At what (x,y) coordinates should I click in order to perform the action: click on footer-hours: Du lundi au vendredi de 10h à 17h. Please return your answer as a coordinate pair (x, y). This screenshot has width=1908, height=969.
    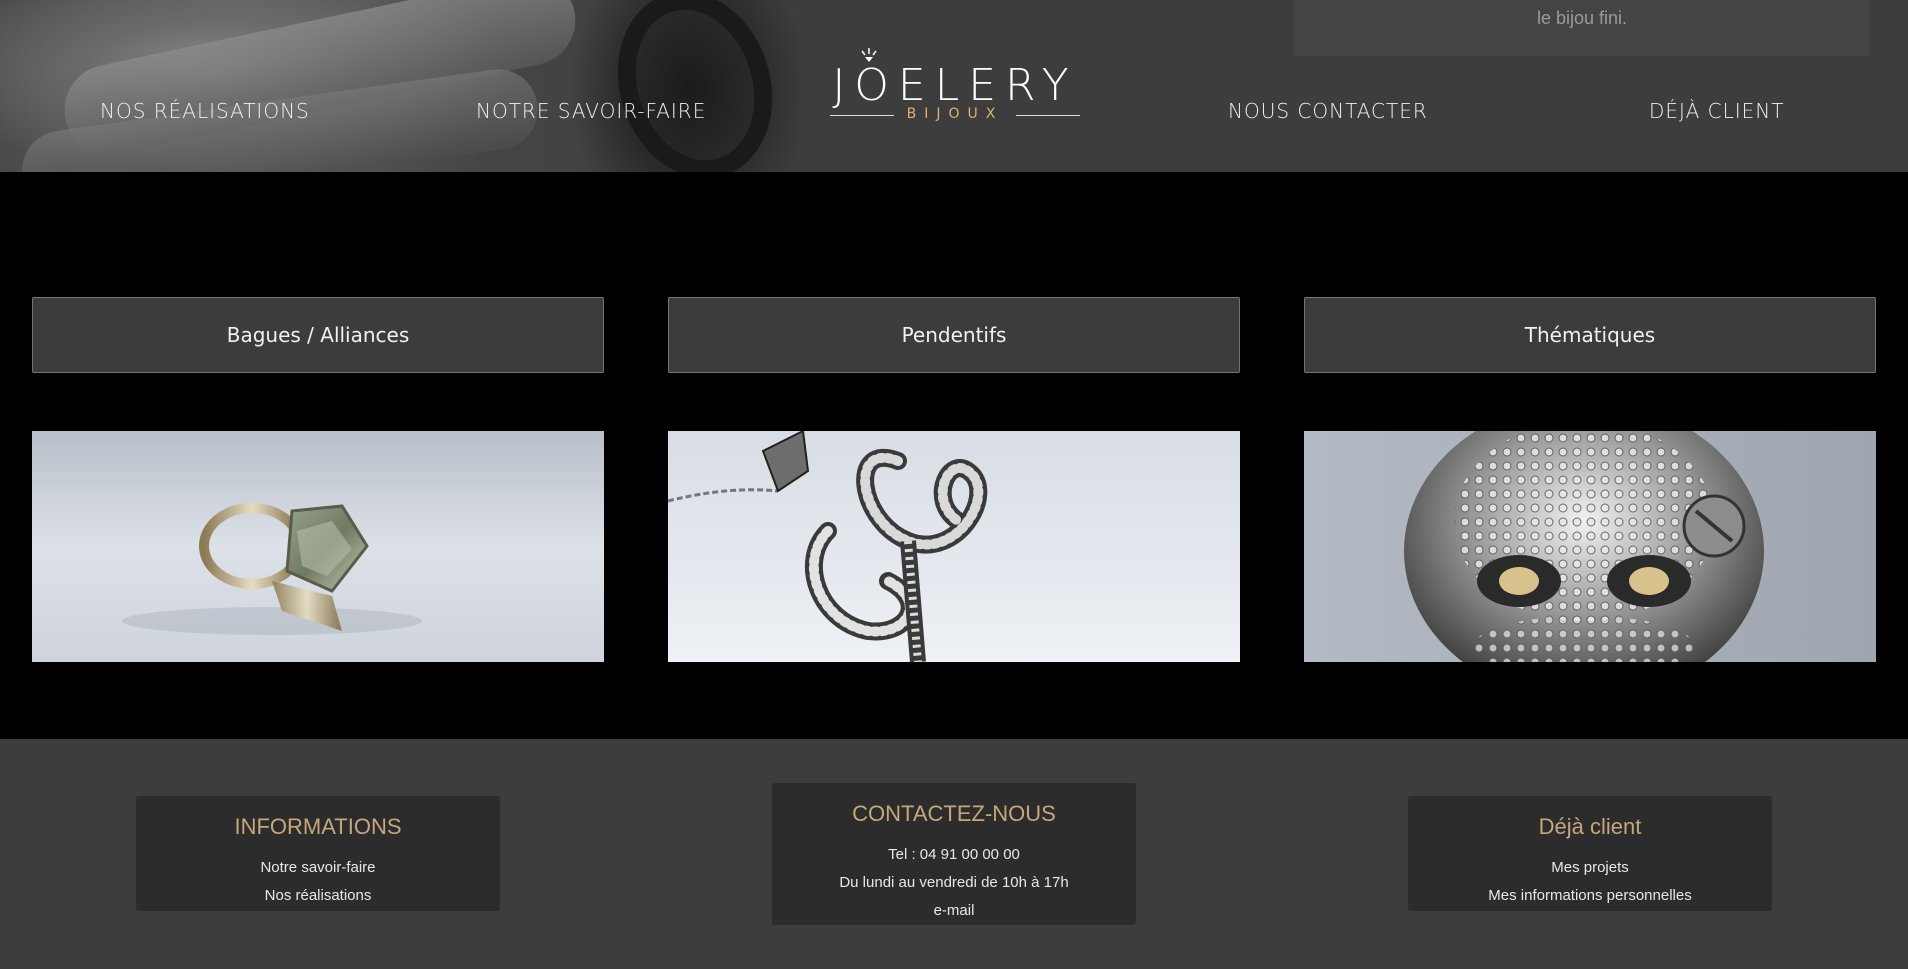
    Looking at the image, I should click on (954, 882).